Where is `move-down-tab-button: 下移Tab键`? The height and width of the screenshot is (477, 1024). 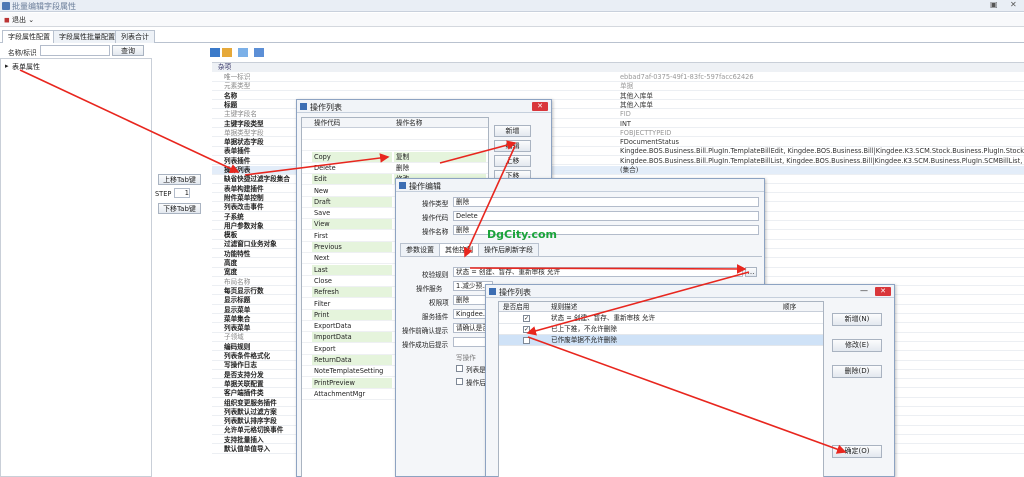
move-down-tab-button: 下移Tab键 is located at coordinates (179, 208).